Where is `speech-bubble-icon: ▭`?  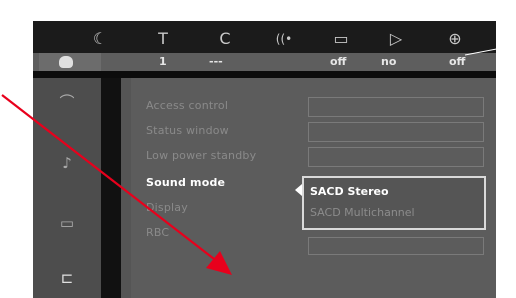
speech-bubble-icon: ▭ is located at coordinates (67, 223).